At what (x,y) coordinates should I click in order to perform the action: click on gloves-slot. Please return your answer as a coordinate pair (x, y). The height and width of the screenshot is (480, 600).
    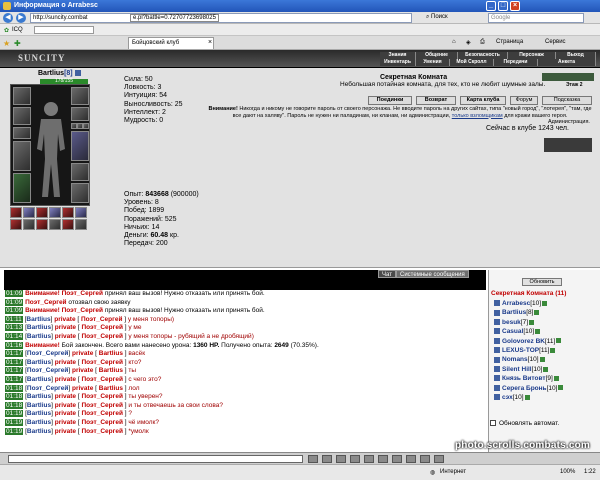
    Looking at the image, I should click on (80, 96).